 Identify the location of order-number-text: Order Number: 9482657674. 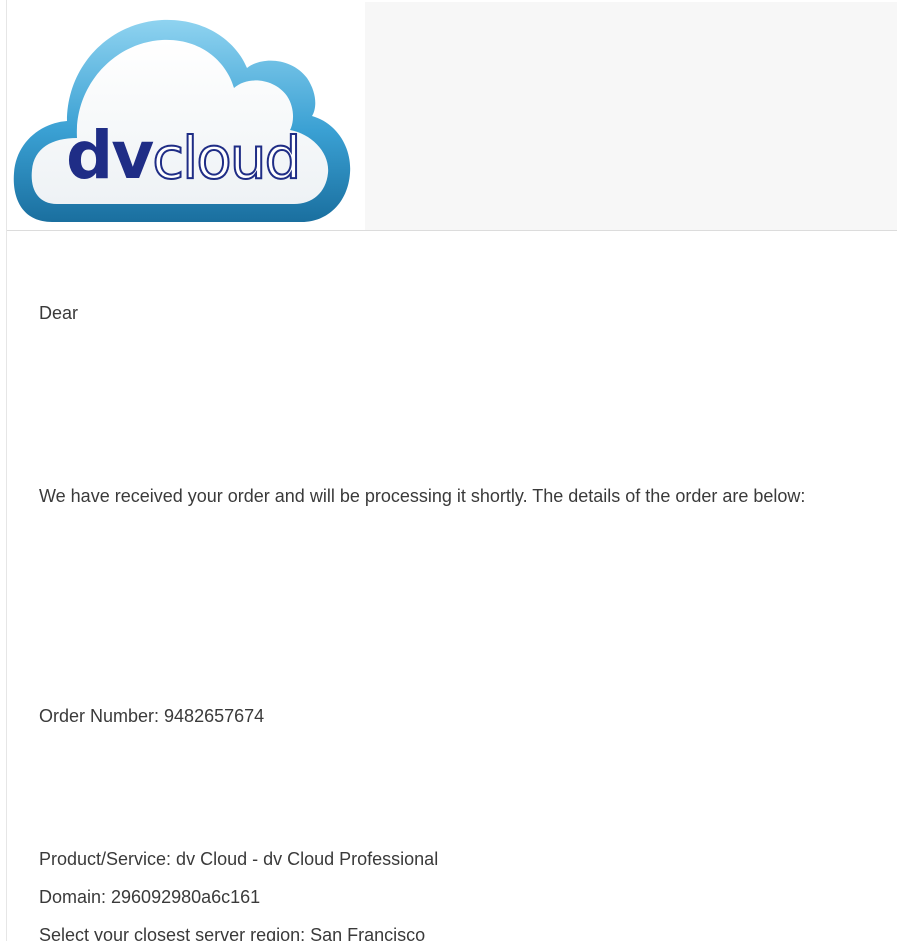
(152, 716).